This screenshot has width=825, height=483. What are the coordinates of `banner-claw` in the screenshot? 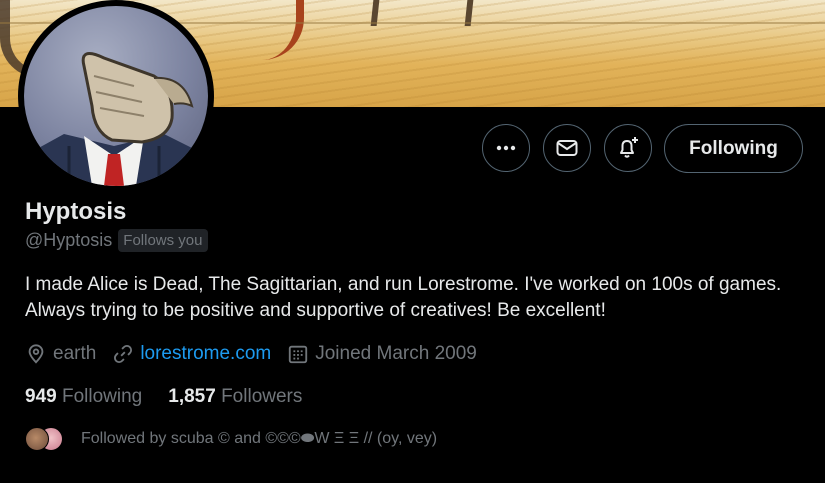 It's located at (283, 30).